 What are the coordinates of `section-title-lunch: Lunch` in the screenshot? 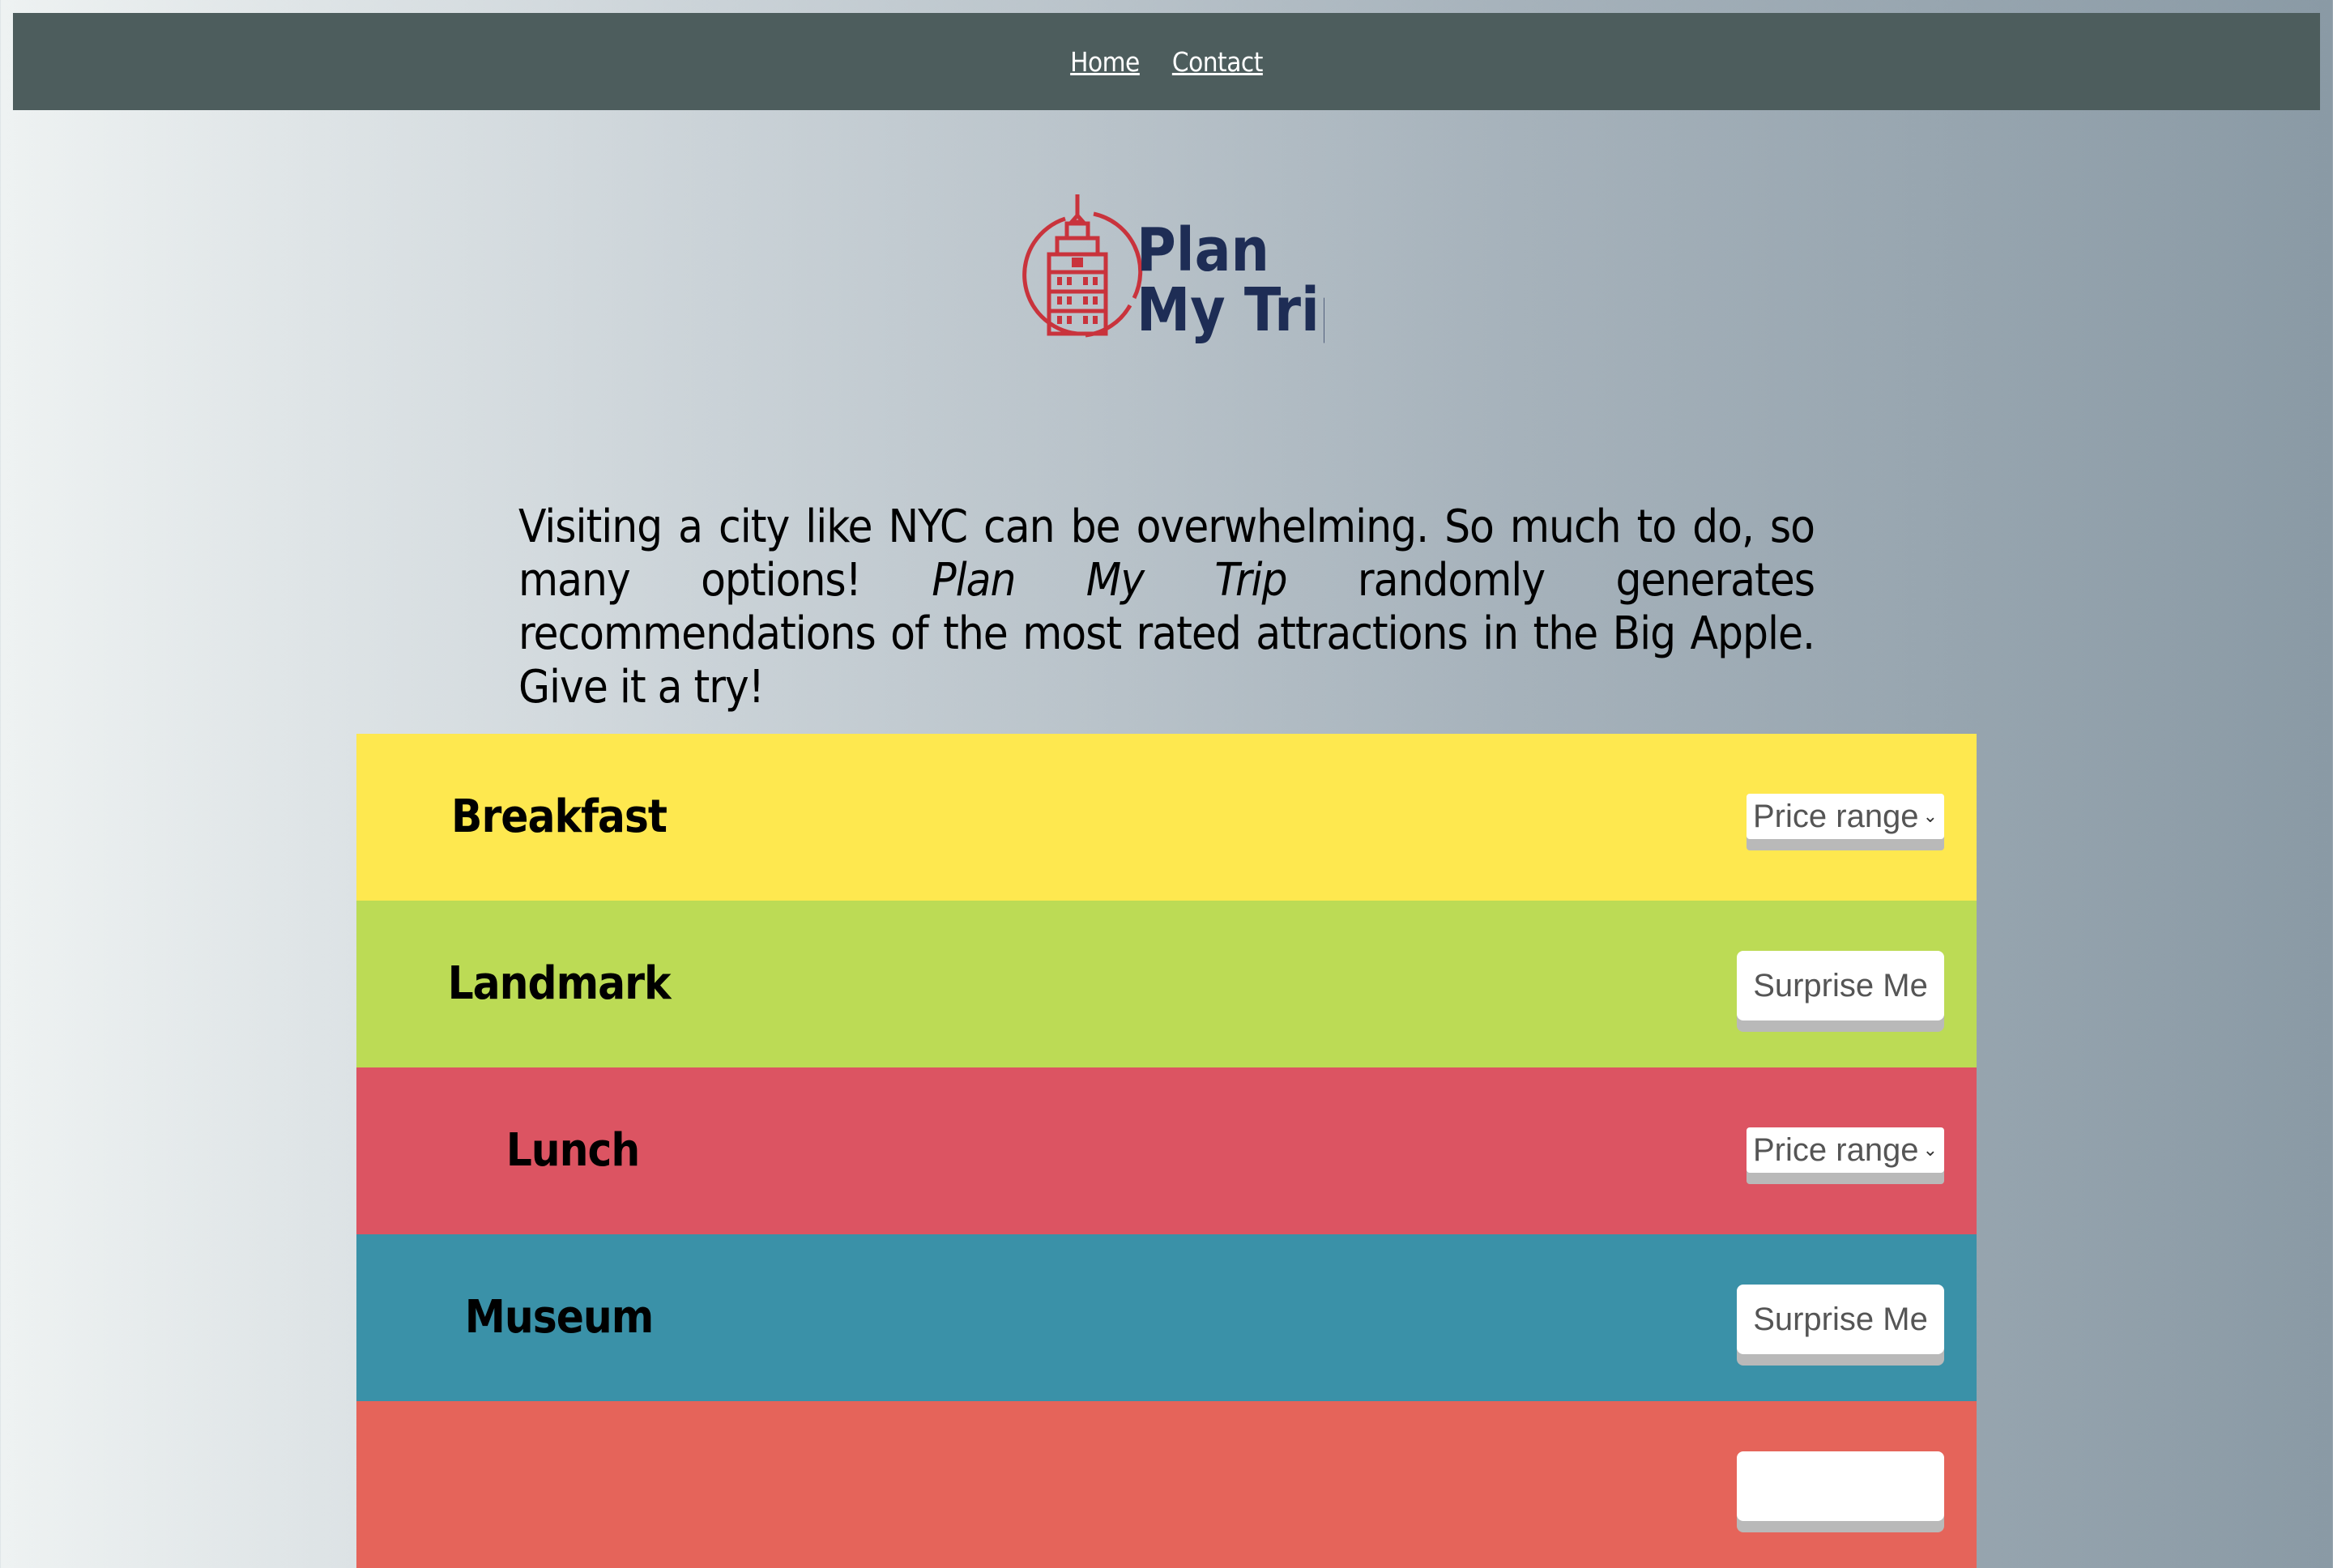 It's located at (573, 1150).